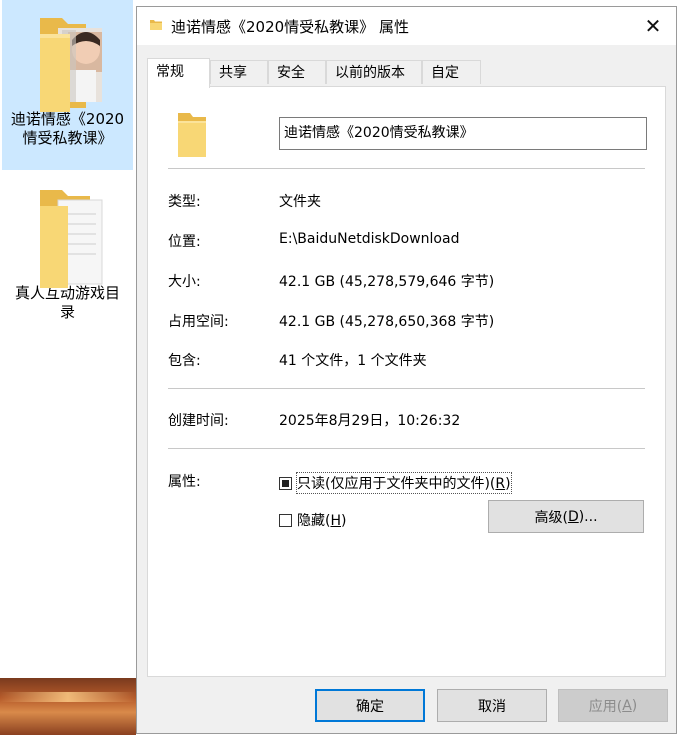 Image resolution: width=678 pixels, height=735 pixels. I want to click on close-icon: ✕, so click(653, 26).